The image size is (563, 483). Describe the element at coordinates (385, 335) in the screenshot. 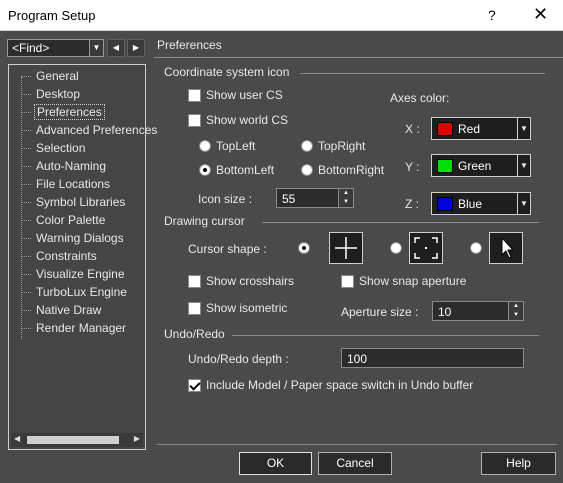

I see `undo-group-divider` at that location.